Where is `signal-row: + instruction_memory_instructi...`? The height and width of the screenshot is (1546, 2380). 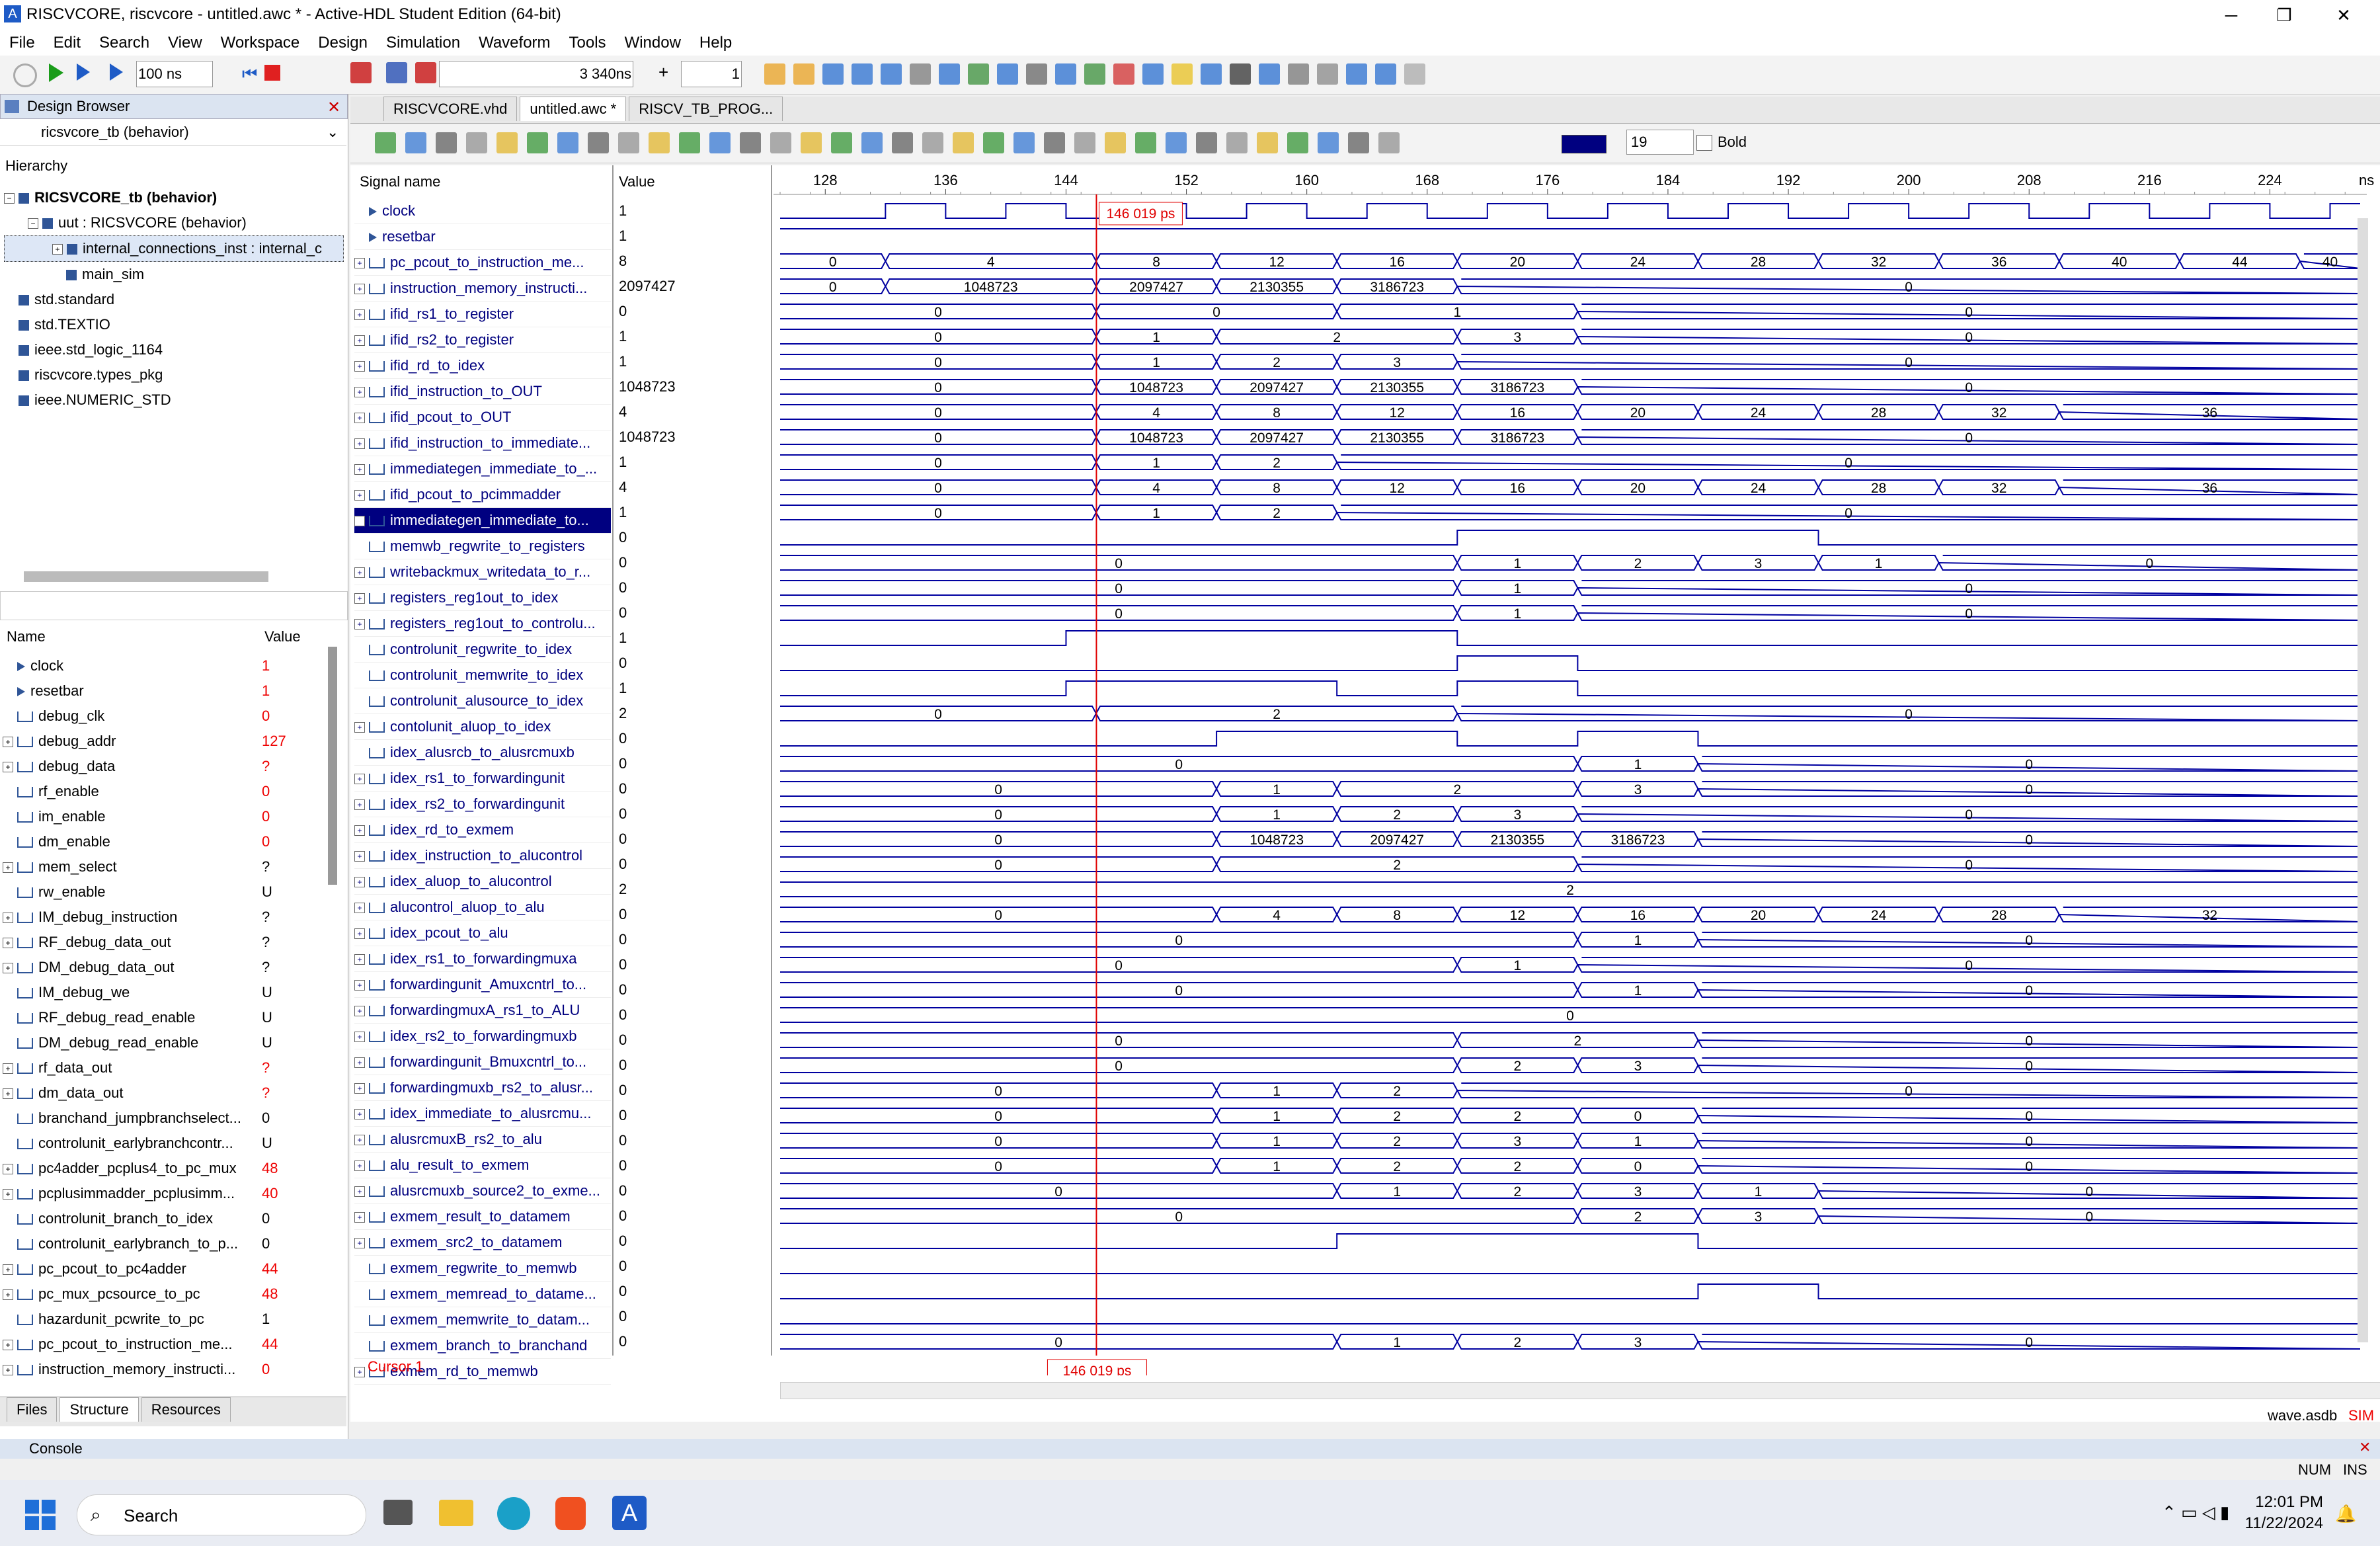 signal-row: + instruction_memory_instructi... is located at coordinates (482, 289).